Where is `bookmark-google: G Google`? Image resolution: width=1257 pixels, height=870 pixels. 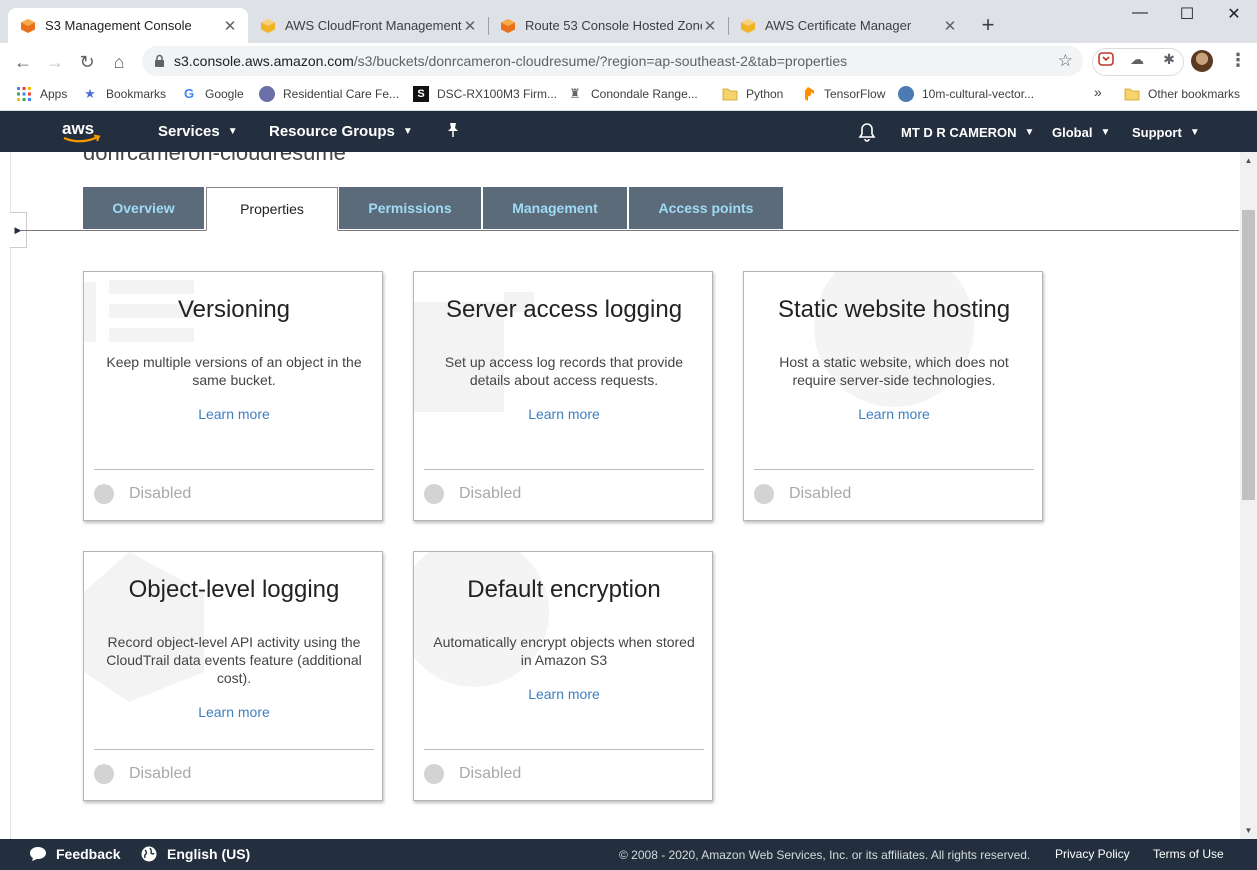 bookmark-google: G Google is located at coordinates (212, 94).